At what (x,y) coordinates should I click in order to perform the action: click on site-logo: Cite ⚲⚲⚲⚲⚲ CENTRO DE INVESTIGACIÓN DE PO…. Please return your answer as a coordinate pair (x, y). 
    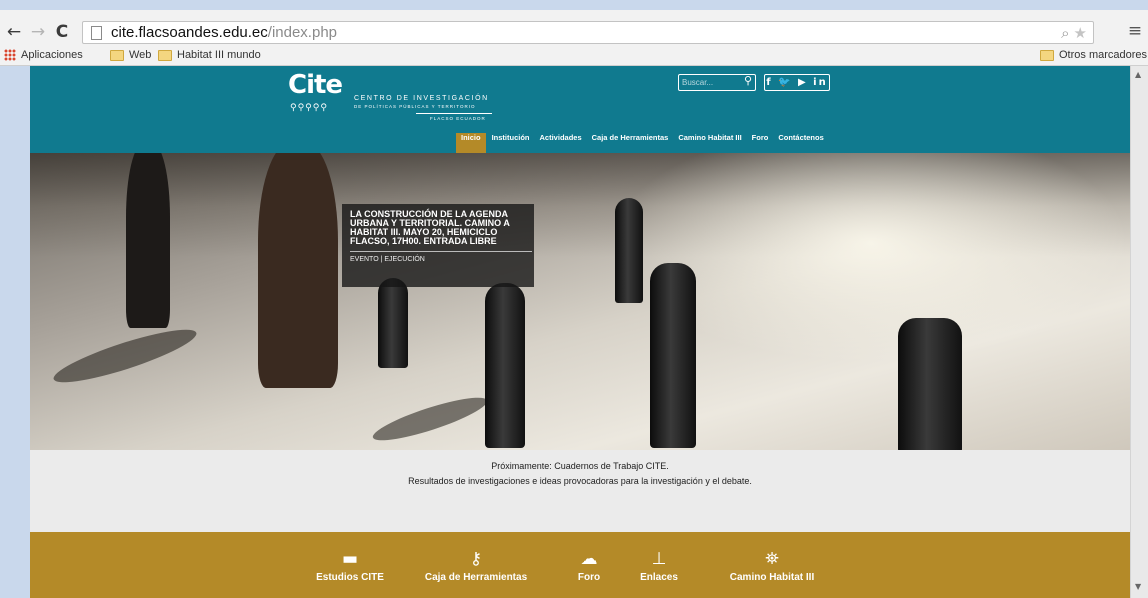
    Looking at the image, I should click on (390, 95).